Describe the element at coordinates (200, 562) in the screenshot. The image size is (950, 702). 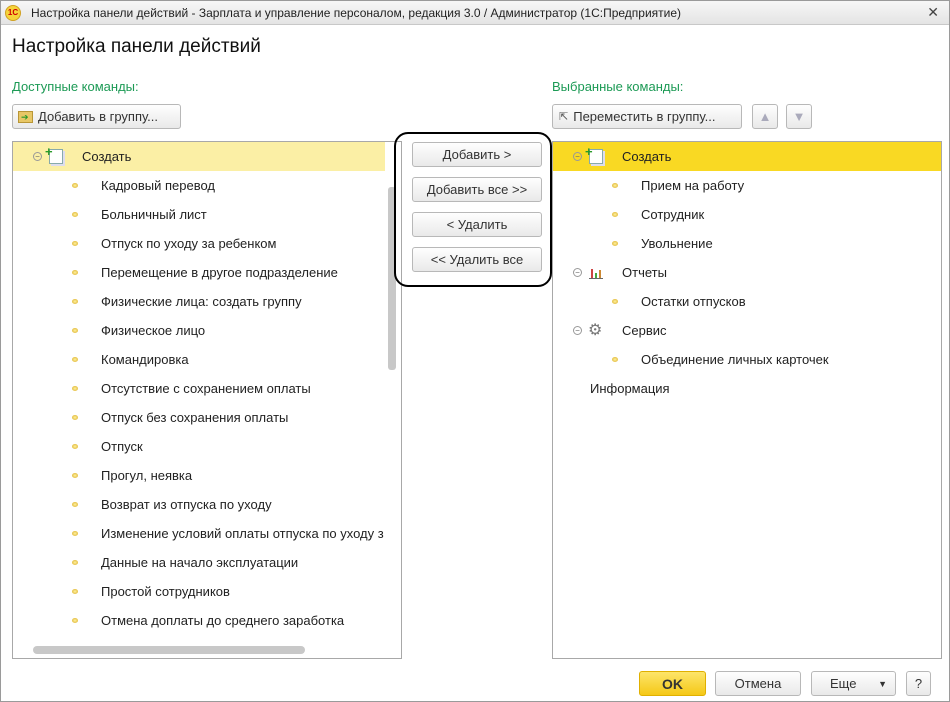
I see `list-item-label: Данные на начало эксплуатации` at that location.